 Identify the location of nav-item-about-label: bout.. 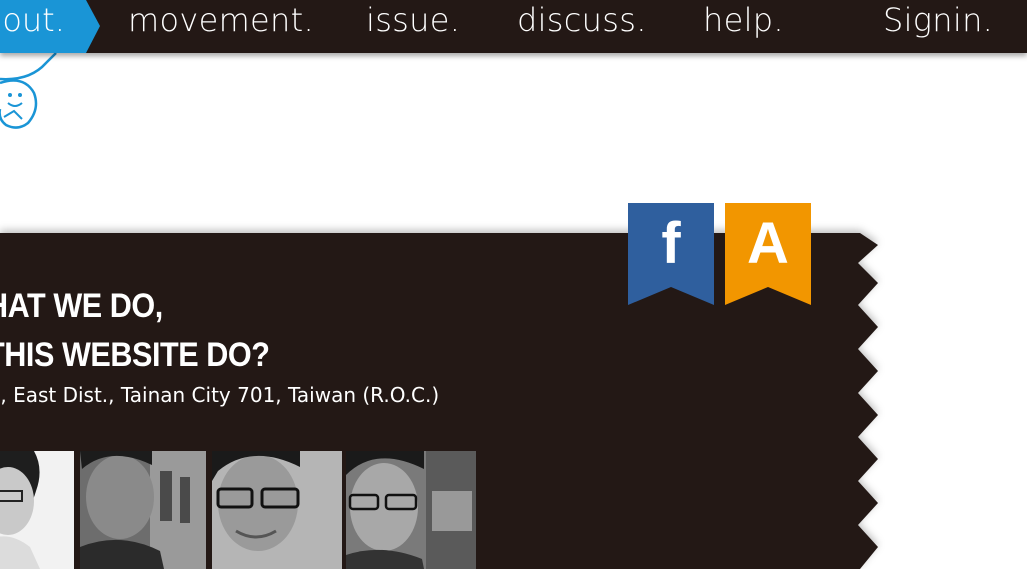
(32, 20).